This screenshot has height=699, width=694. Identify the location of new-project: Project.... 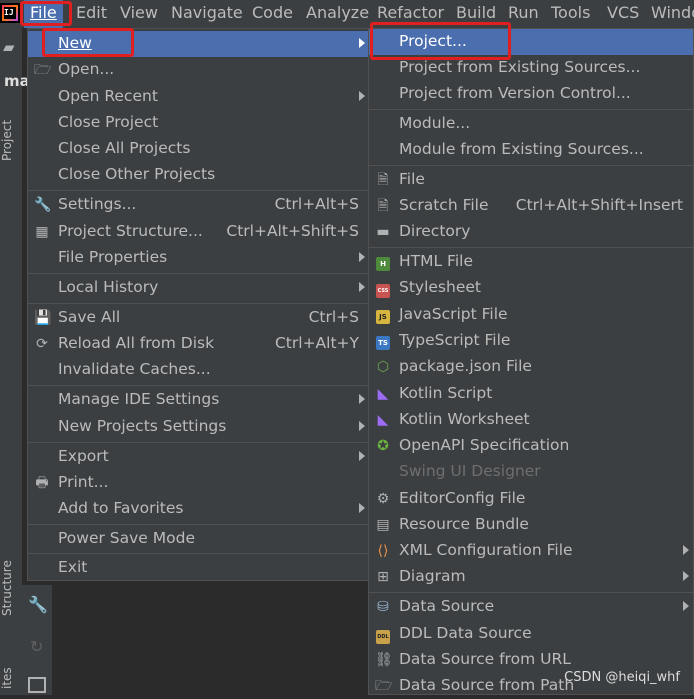
(531, 42).